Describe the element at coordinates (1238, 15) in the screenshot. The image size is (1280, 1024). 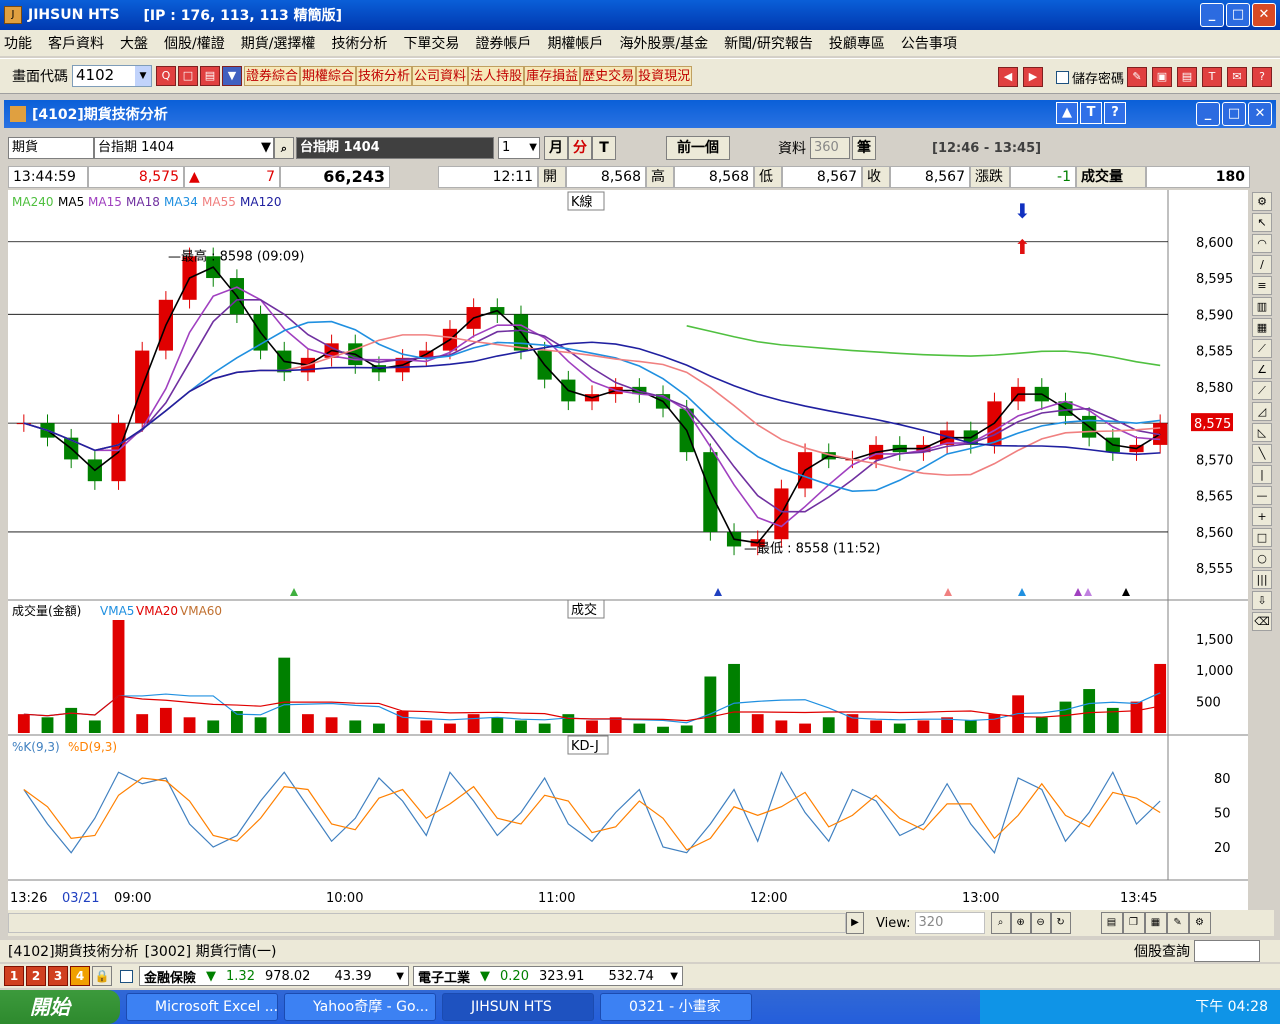
I see `maximize-button: □` at that location.